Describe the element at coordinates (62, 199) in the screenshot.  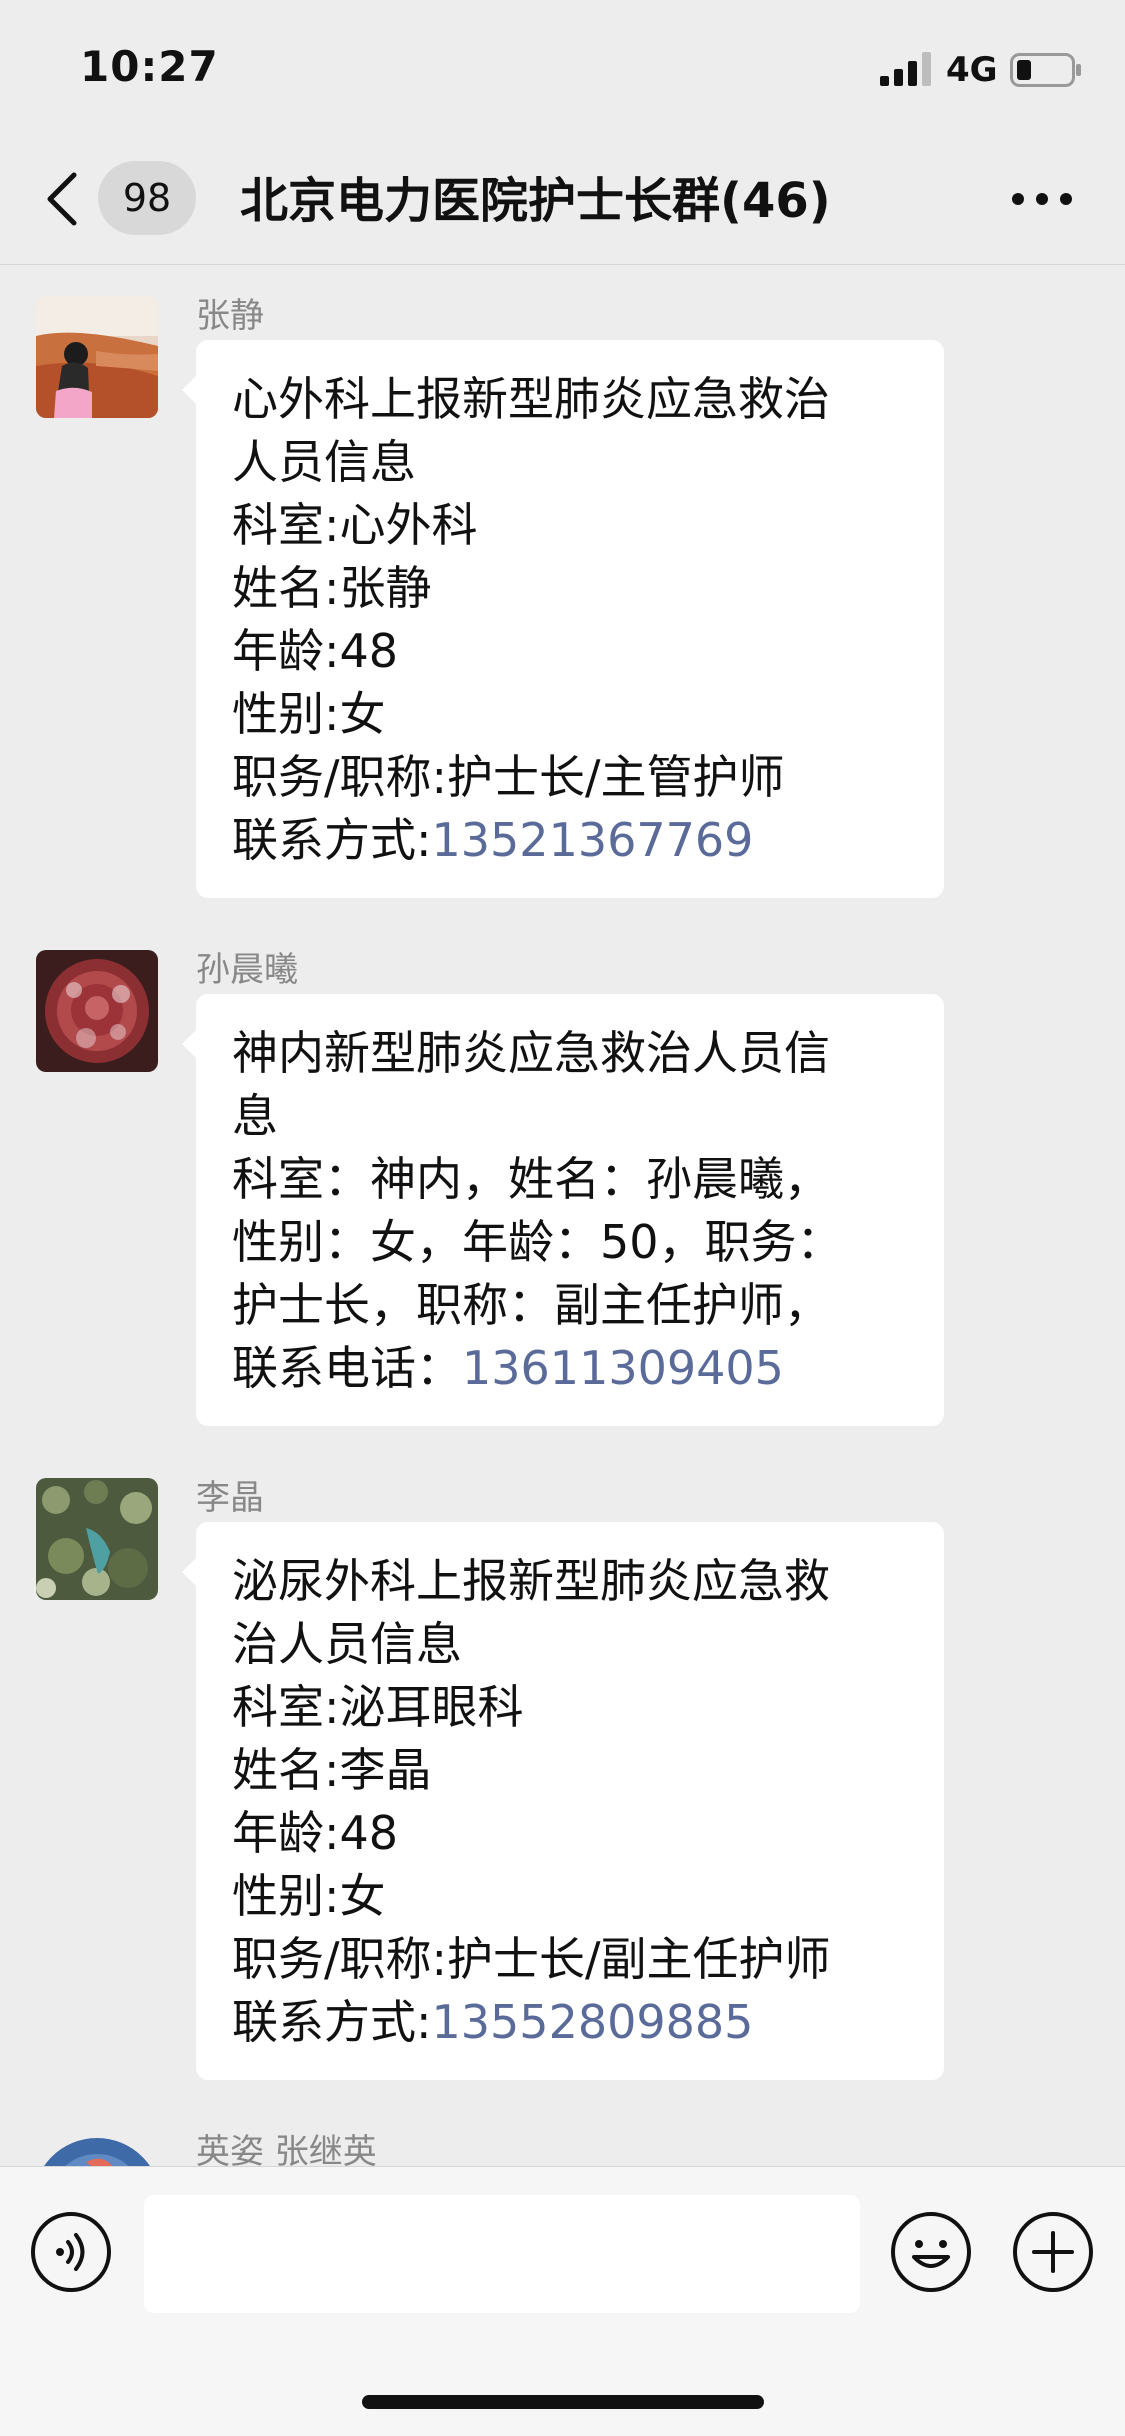
I see `back-chevron-icon` at that location.